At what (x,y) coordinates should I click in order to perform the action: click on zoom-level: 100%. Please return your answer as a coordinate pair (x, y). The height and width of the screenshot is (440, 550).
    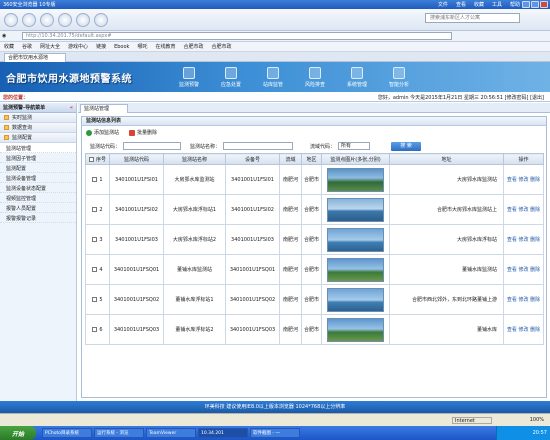
    Looking at the image, I should click on (537, 420).